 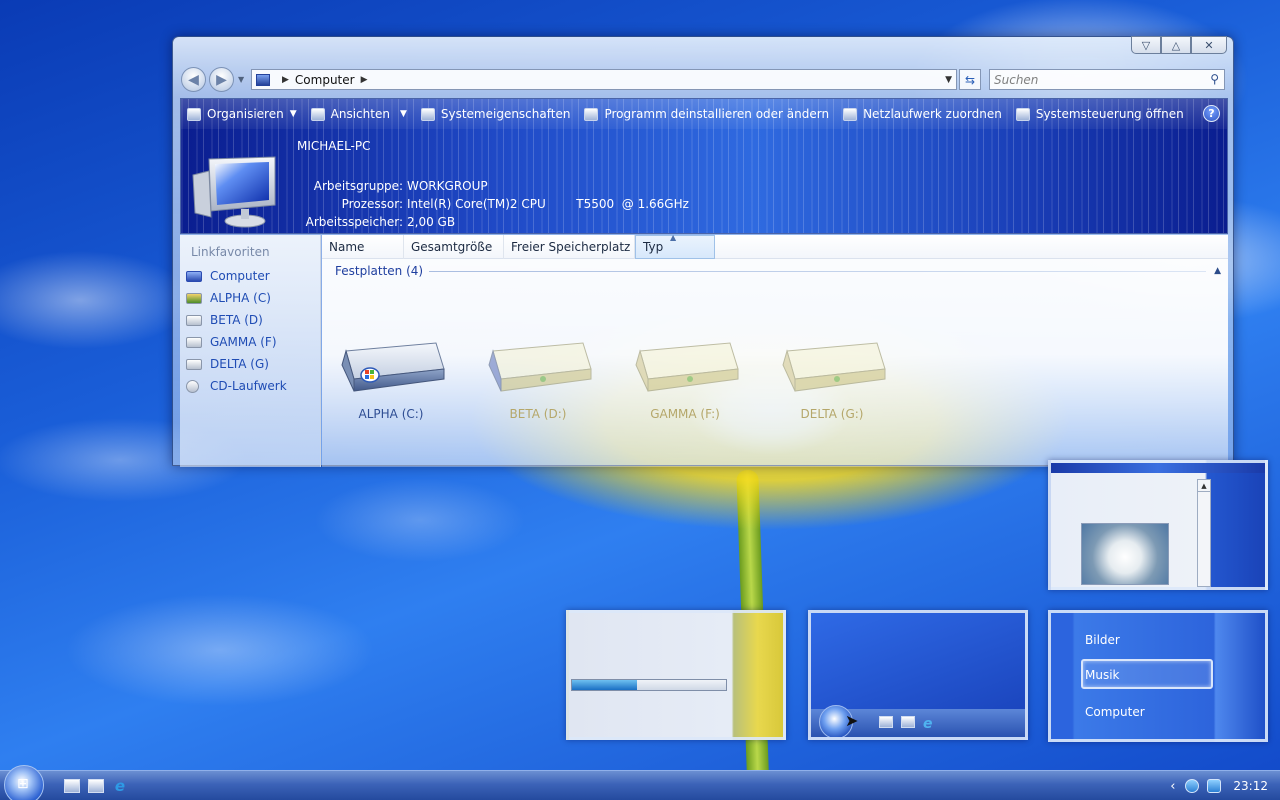 What do you see at coordinates (649, 685) in the screenshot?
I see `progress-bar-track` at bounding box center [649, 685].